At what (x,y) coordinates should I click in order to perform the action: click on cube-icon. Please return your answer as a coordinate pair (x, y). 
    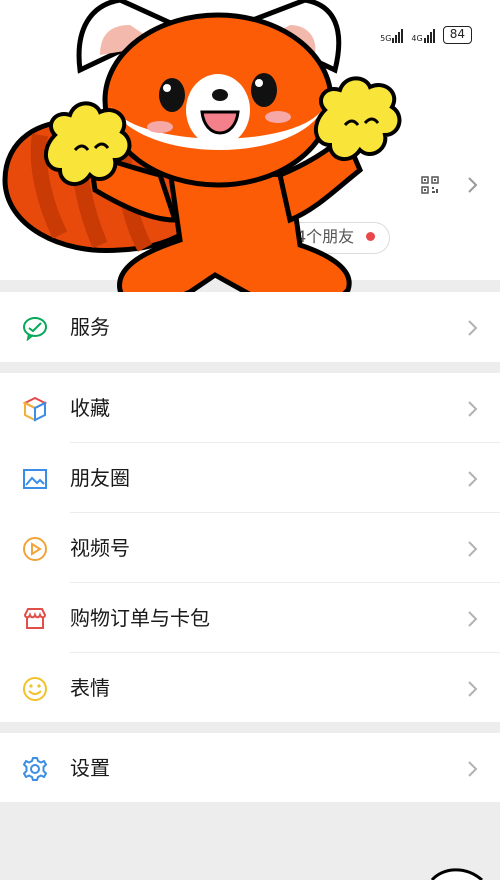
    Looking at the image, I should click on (35, 409).